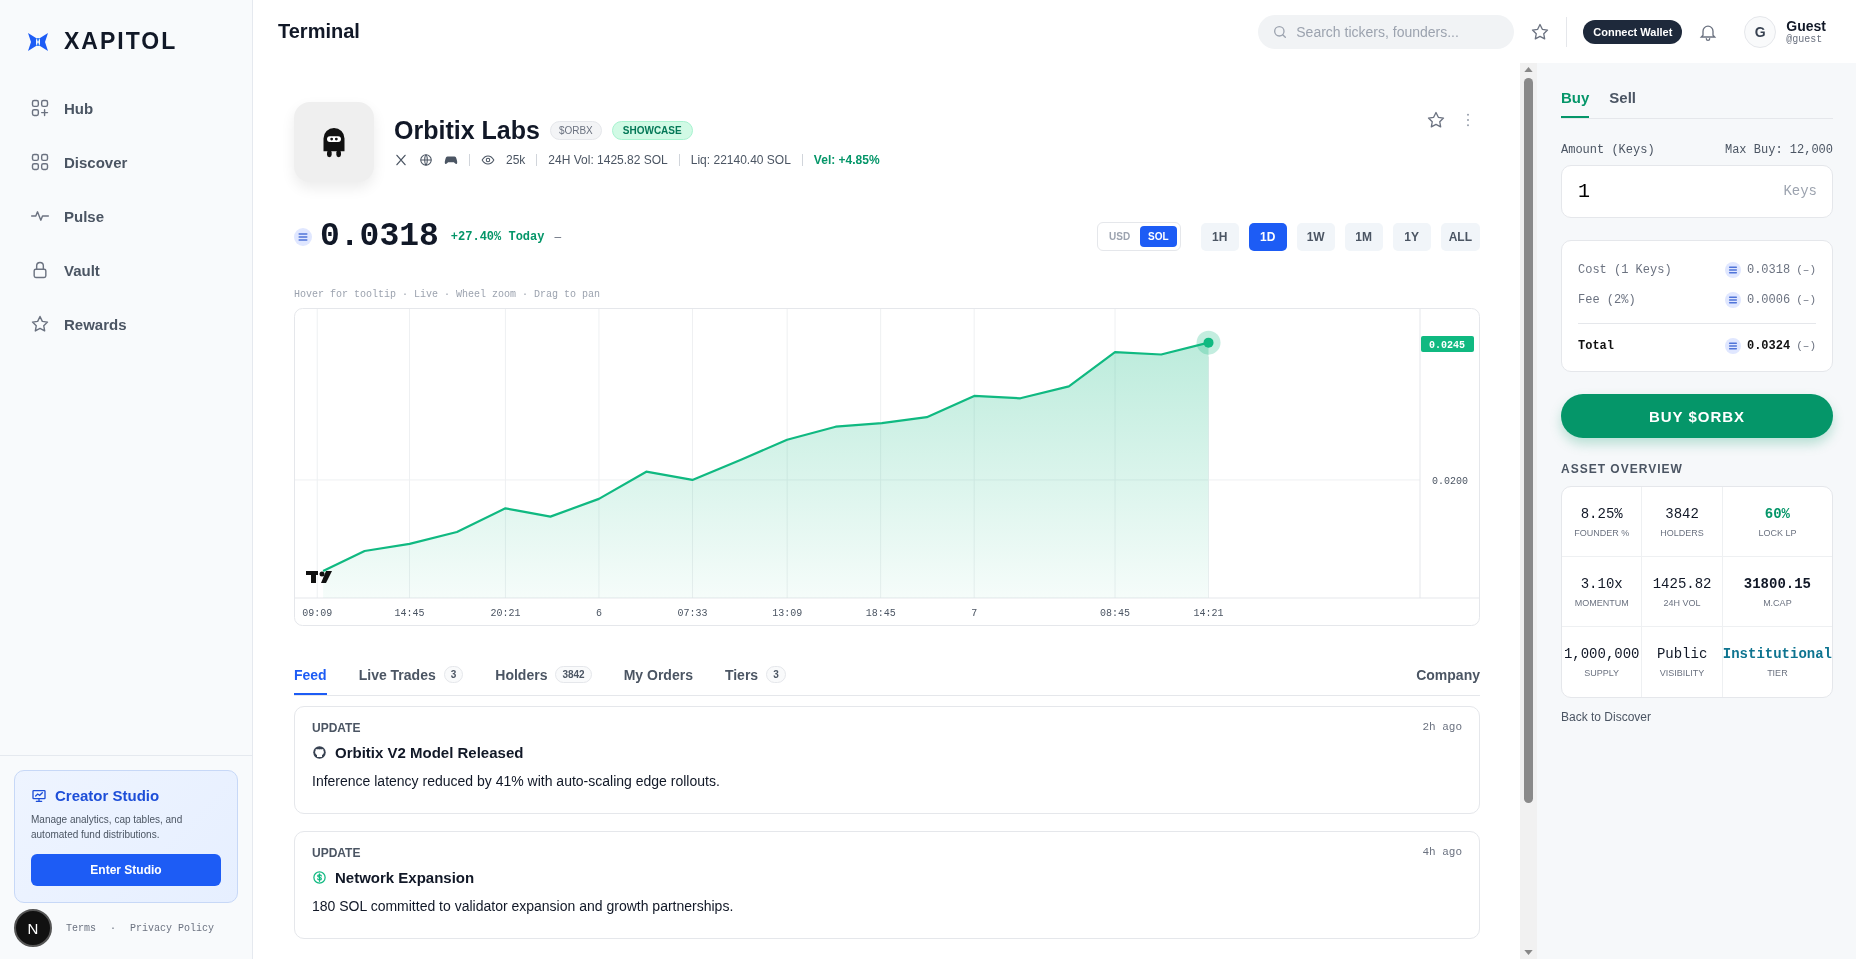 Image resolution: width=1856 pixels, height=959 pixels. Describe the element at coordinates (126, 870) in the screenshot. I see `enter-studio-button: Enter Studio` at that location.